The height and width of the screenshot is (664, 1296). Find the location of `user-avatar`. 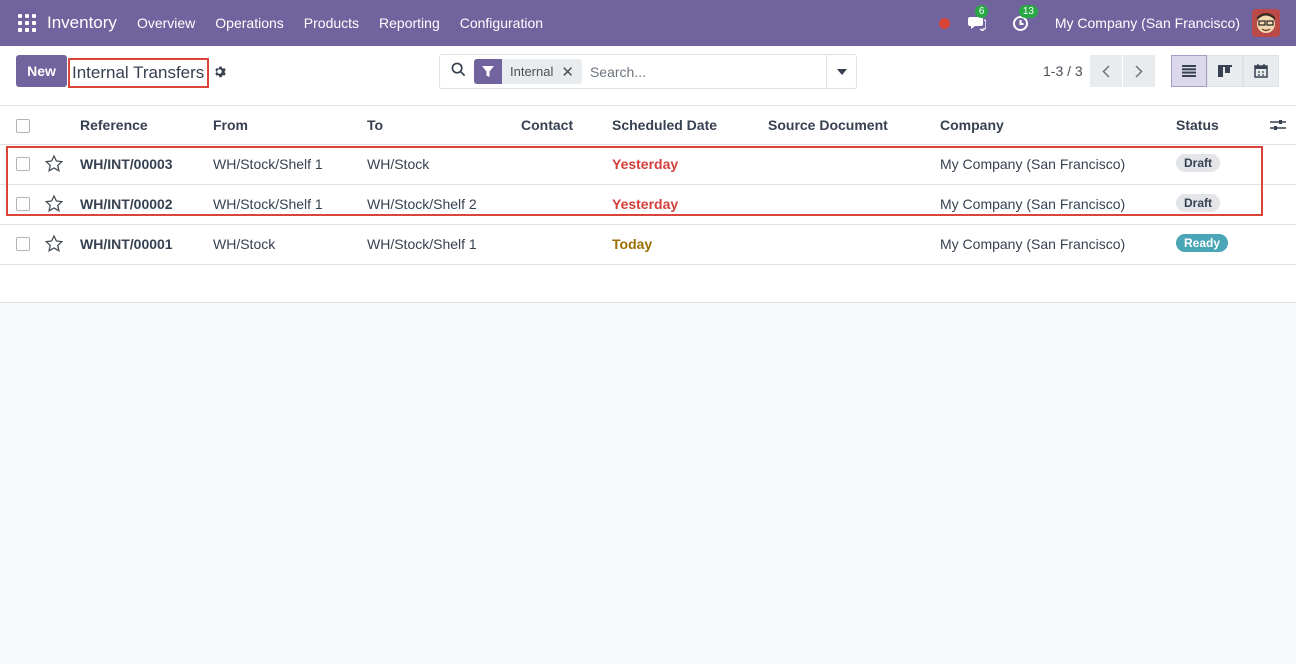

user-avatar is located at coordinates (1266, 23).